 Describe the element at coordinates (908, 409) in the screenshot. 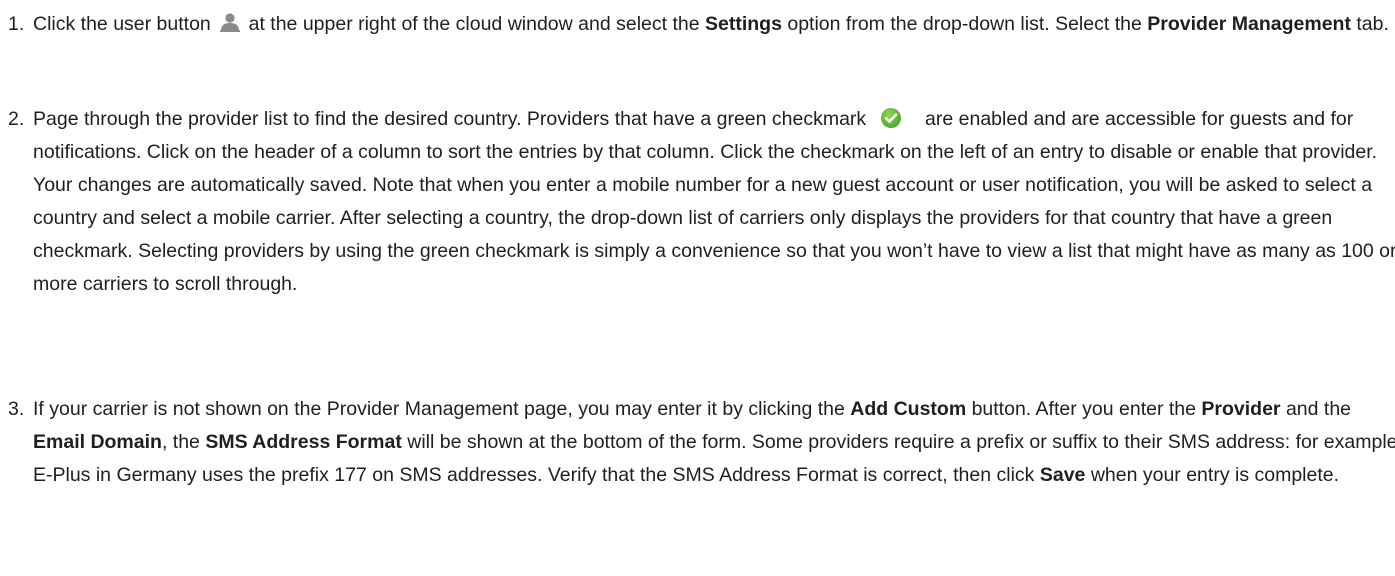

I see `add-custom-label: Add Custom` at that location.